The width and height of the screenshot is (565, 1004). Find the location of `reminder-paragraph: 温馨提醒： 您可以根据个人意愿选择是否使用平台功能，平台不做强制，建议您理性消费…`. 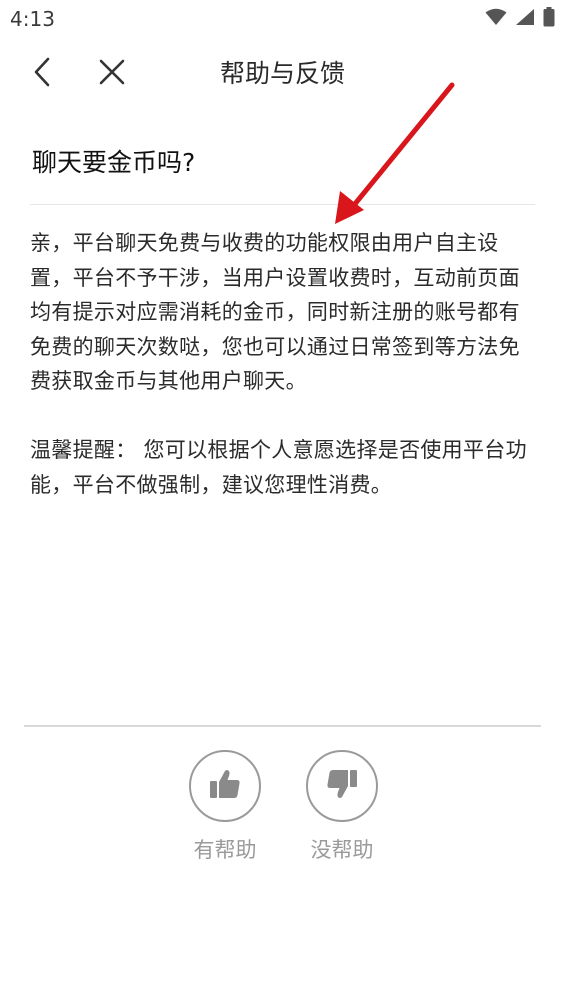

reminder-paragraph: 温馨提醒： 您可以根据个人意愿选择是否使用平台功能，平台不做强制，建议您理性消费… is located at coordinates (278, 467).